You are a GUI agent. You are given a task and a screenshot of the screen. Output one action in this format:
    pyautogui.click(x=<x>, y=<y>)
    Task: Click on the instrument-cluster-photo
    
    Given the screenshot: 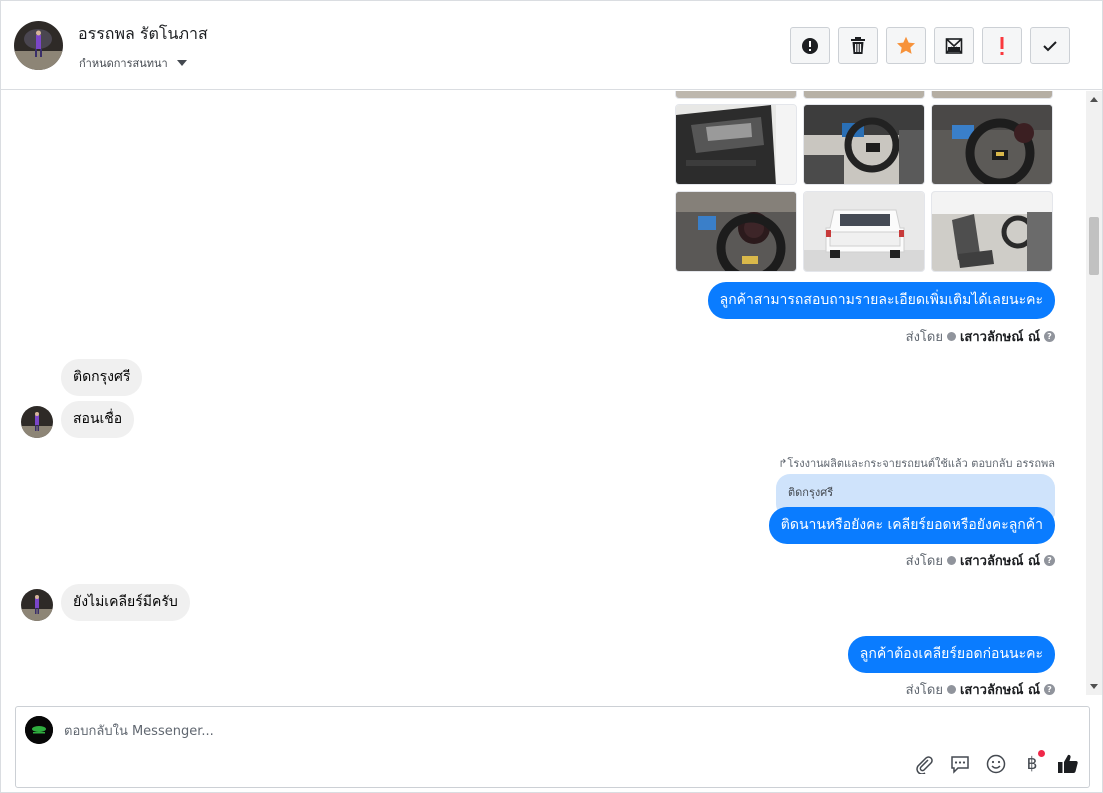 What is the action you would take?
    pyautogui.click(x=992, y=144)
    